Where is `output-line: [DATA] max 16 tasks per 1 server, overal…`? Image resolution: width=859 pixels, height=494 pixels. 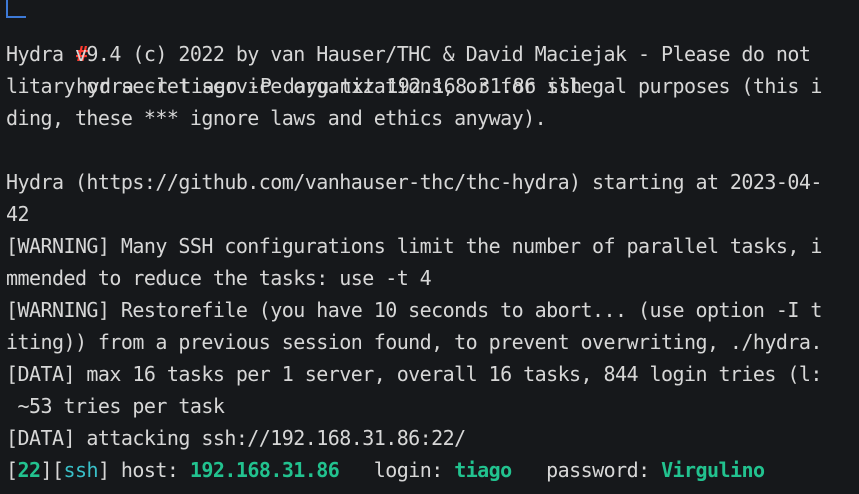
output-line: [DATA] max 16 tasks per 1 server, overal… is located at coordinates (414, 374).